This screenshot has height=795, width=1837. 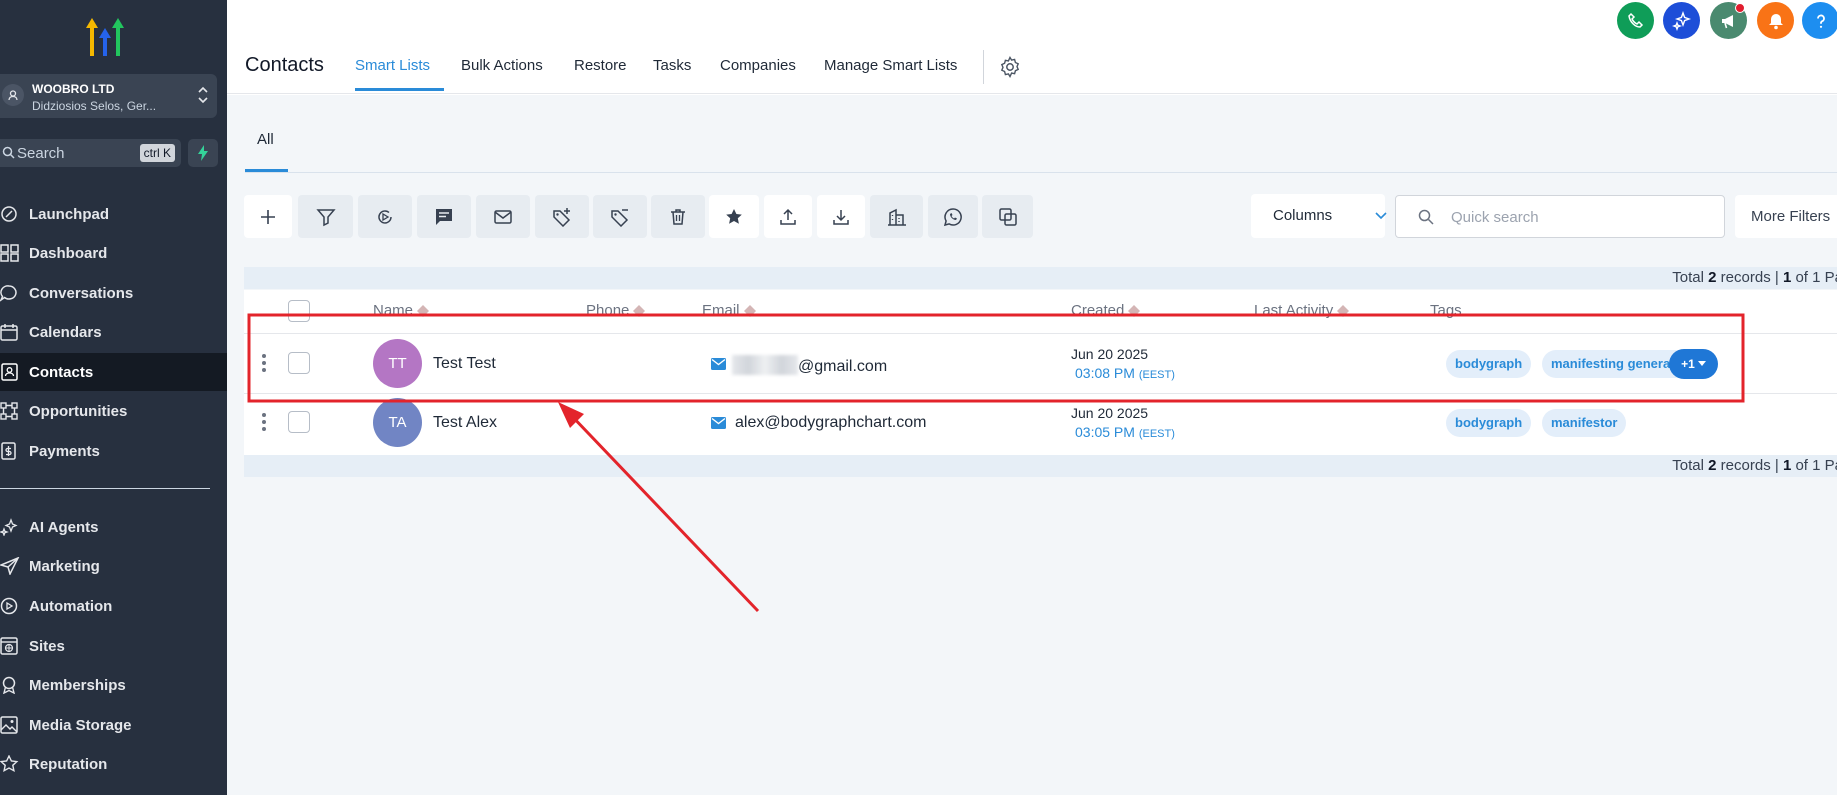 I want to click on tab-smart-lists: Smart Lists, so click(x=392, y=65).